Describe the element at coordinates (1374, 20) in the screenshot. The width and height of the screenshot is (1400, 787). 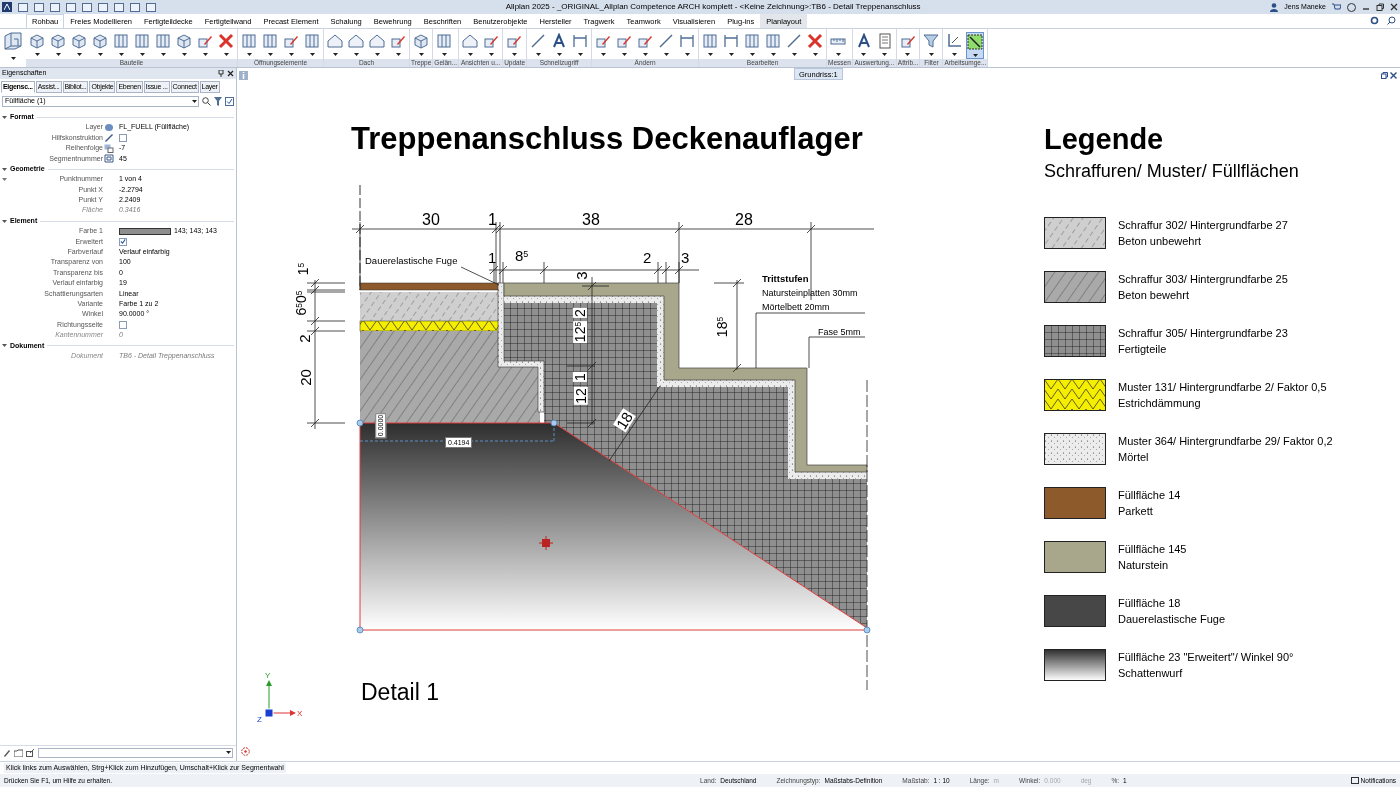
I see `settings-icon` at that location.